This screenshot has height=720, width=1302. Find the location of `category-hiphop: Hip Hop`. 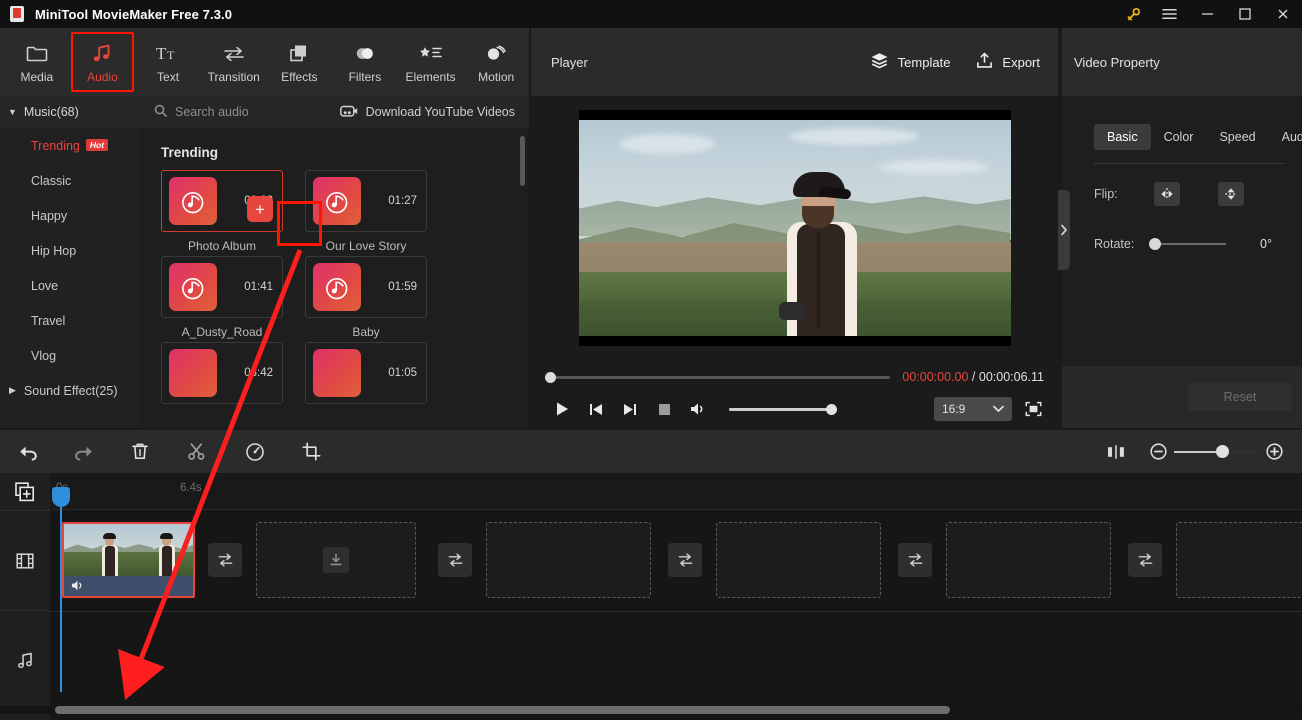

category-hiphop: Hip Hop is located at coordinates (69, 250).